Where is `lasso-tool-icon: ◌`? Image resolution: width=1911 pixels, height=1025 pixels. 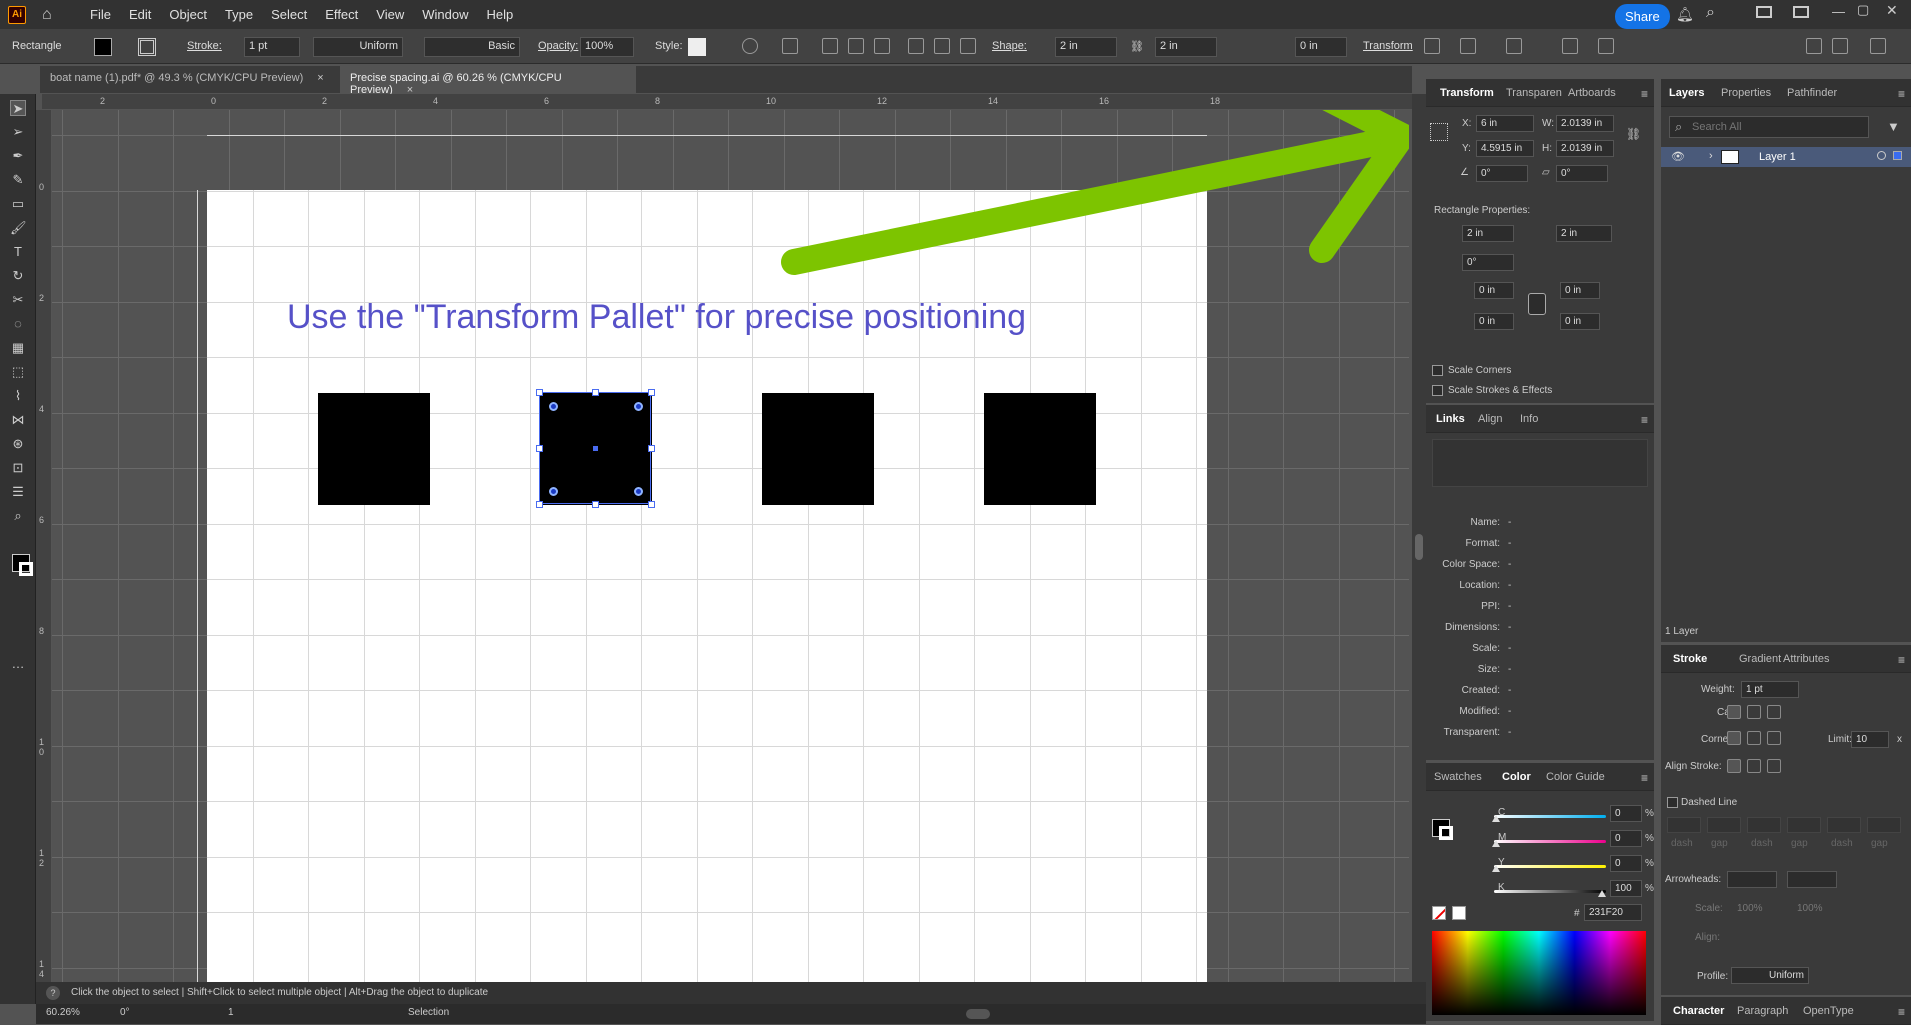
lasso-tool-icon: ◌ is located at coordinates (18, 324).